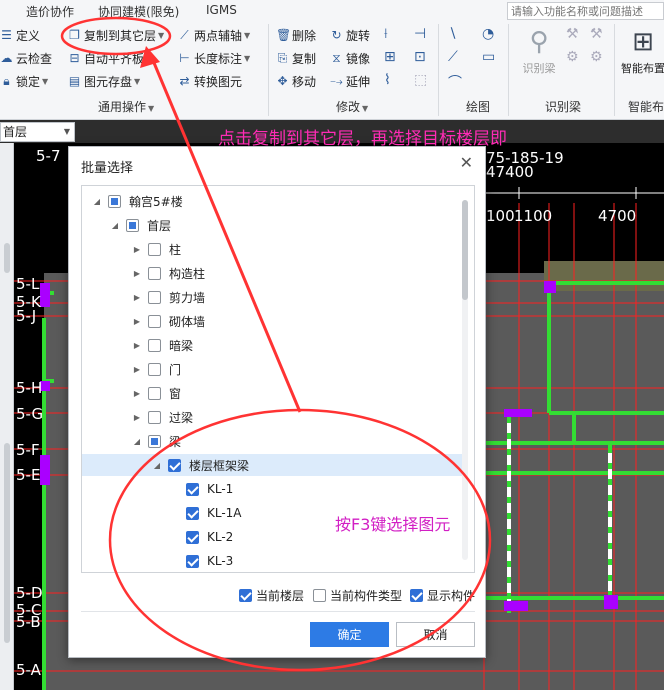 Image resolution: width=664 pixels, height=690 pixels. I want to click on tree-node-column: ▶ 柱, so click(131, 249).